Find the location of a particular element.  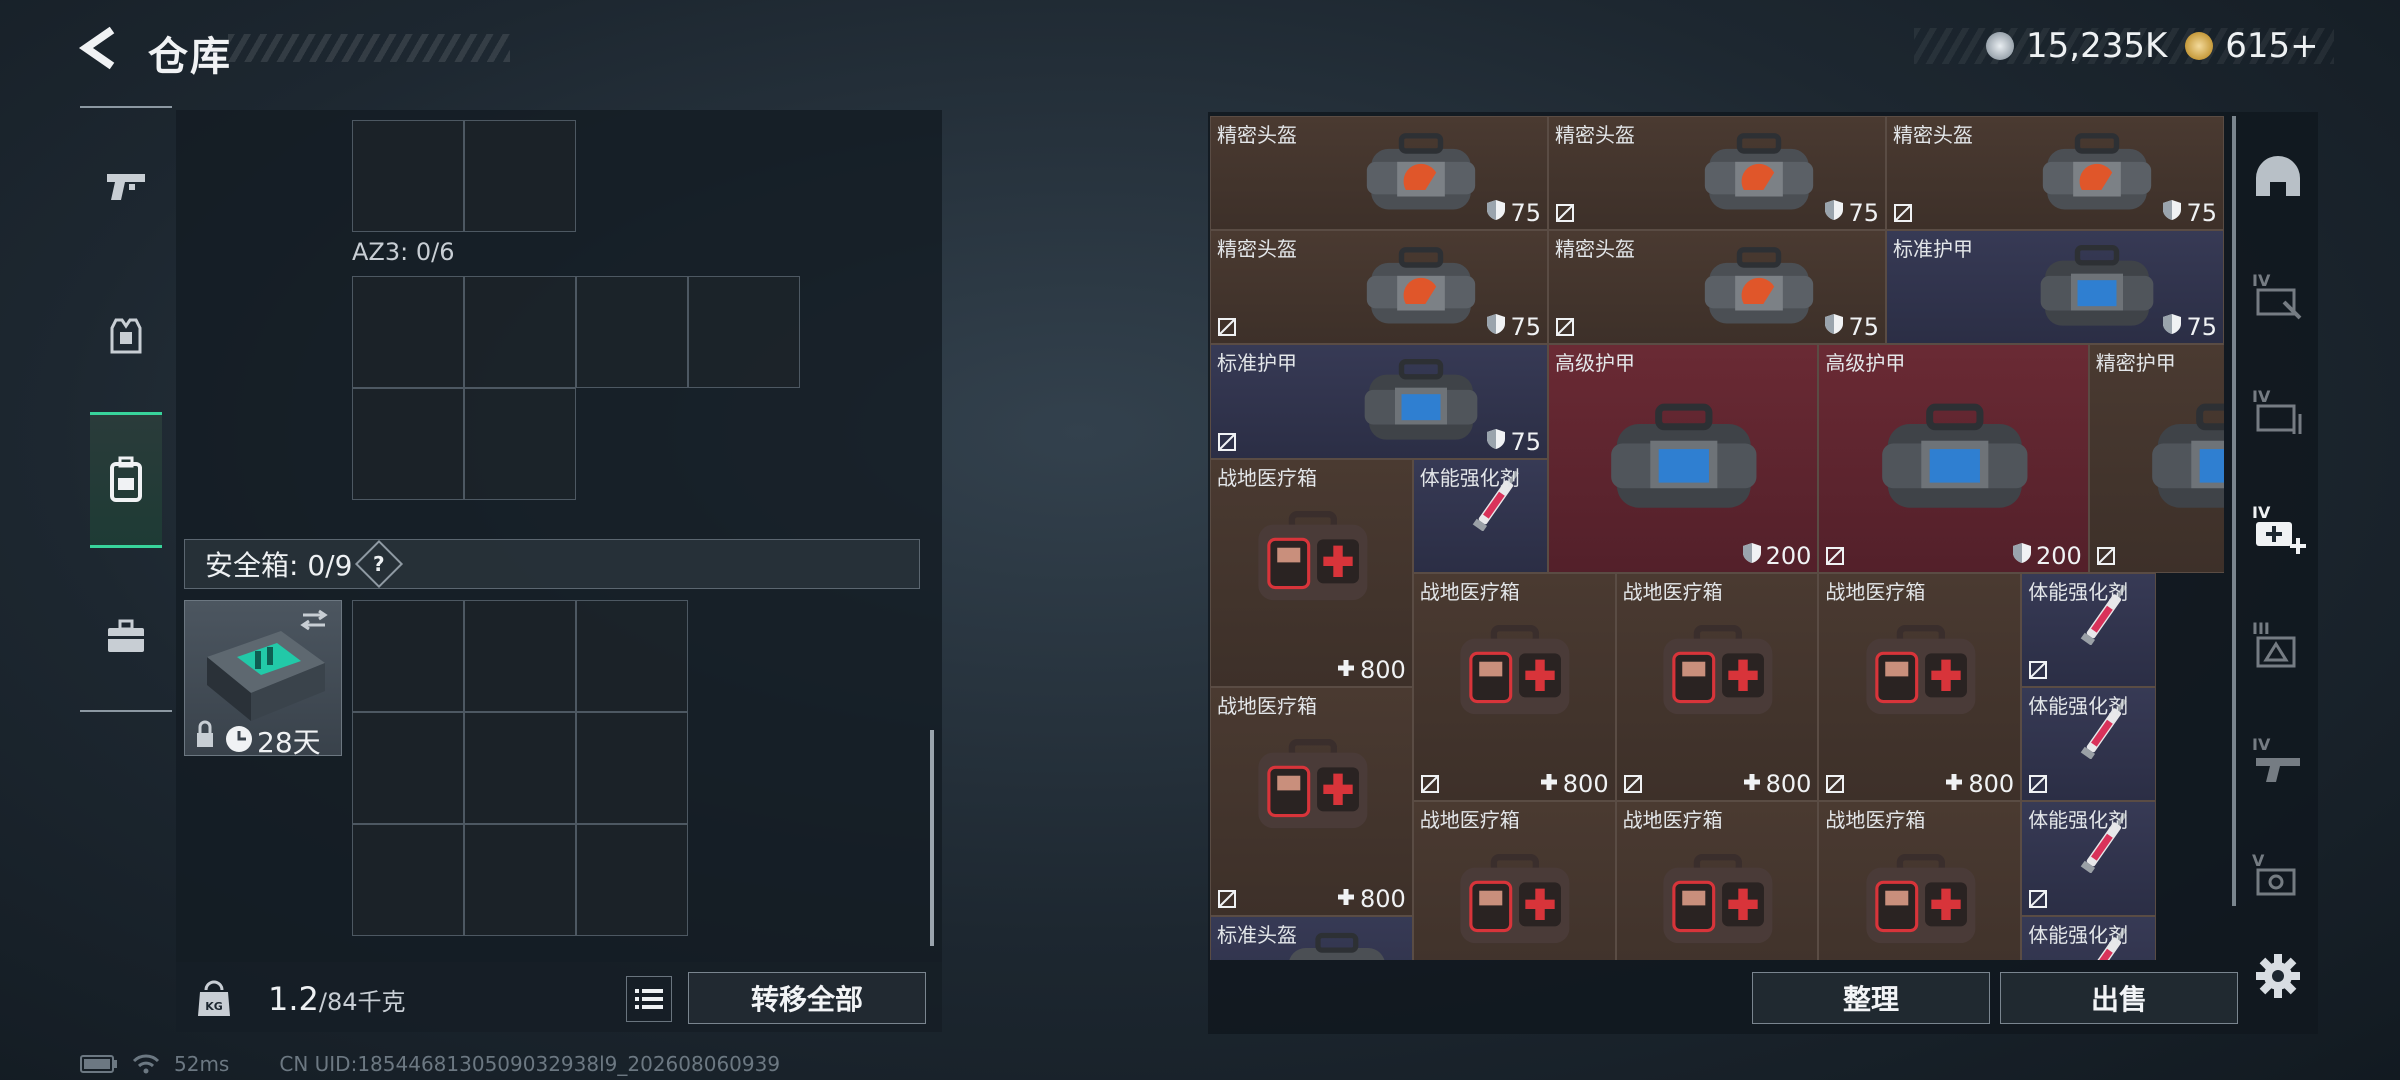

item-name: 精密头盔 is located at coordinates (1257, 135).